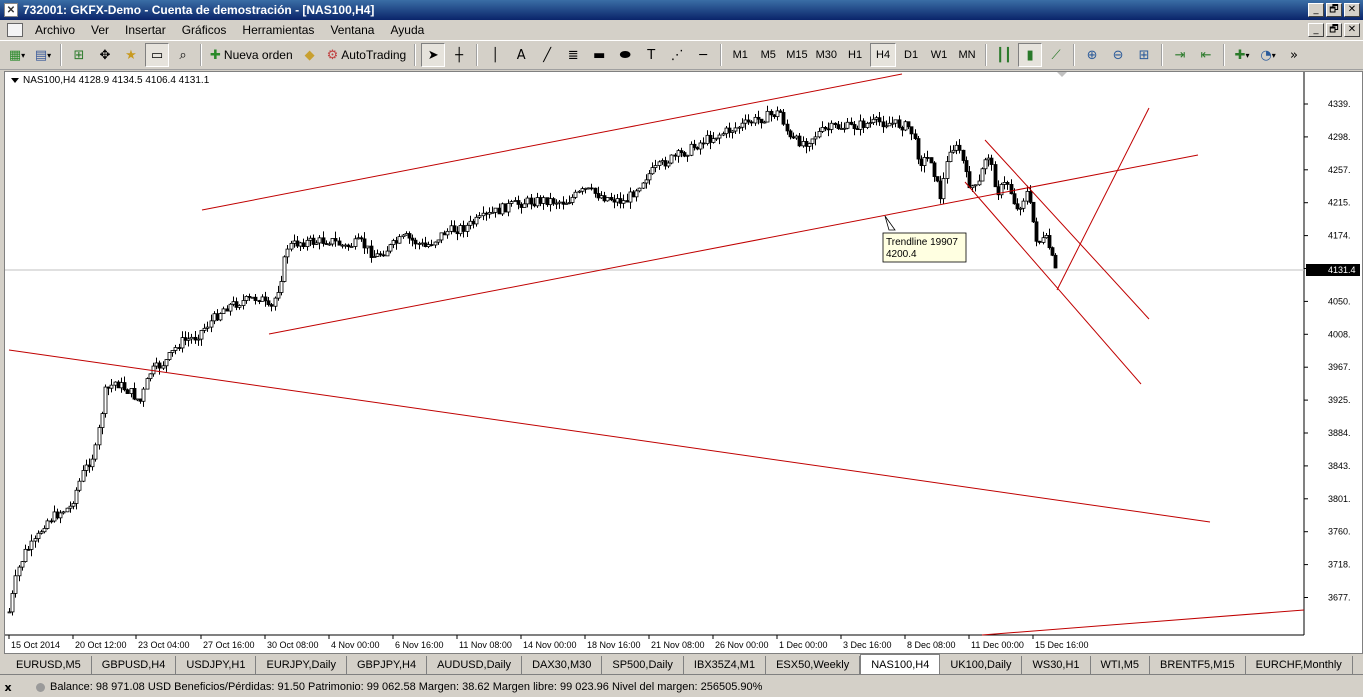 This screenshot has height=697, width=1363. What do you see at coordinates (17, 55) in the screenshot?
I see `new-chart-button: ▦ ▾` at bounding box center [17, 55].